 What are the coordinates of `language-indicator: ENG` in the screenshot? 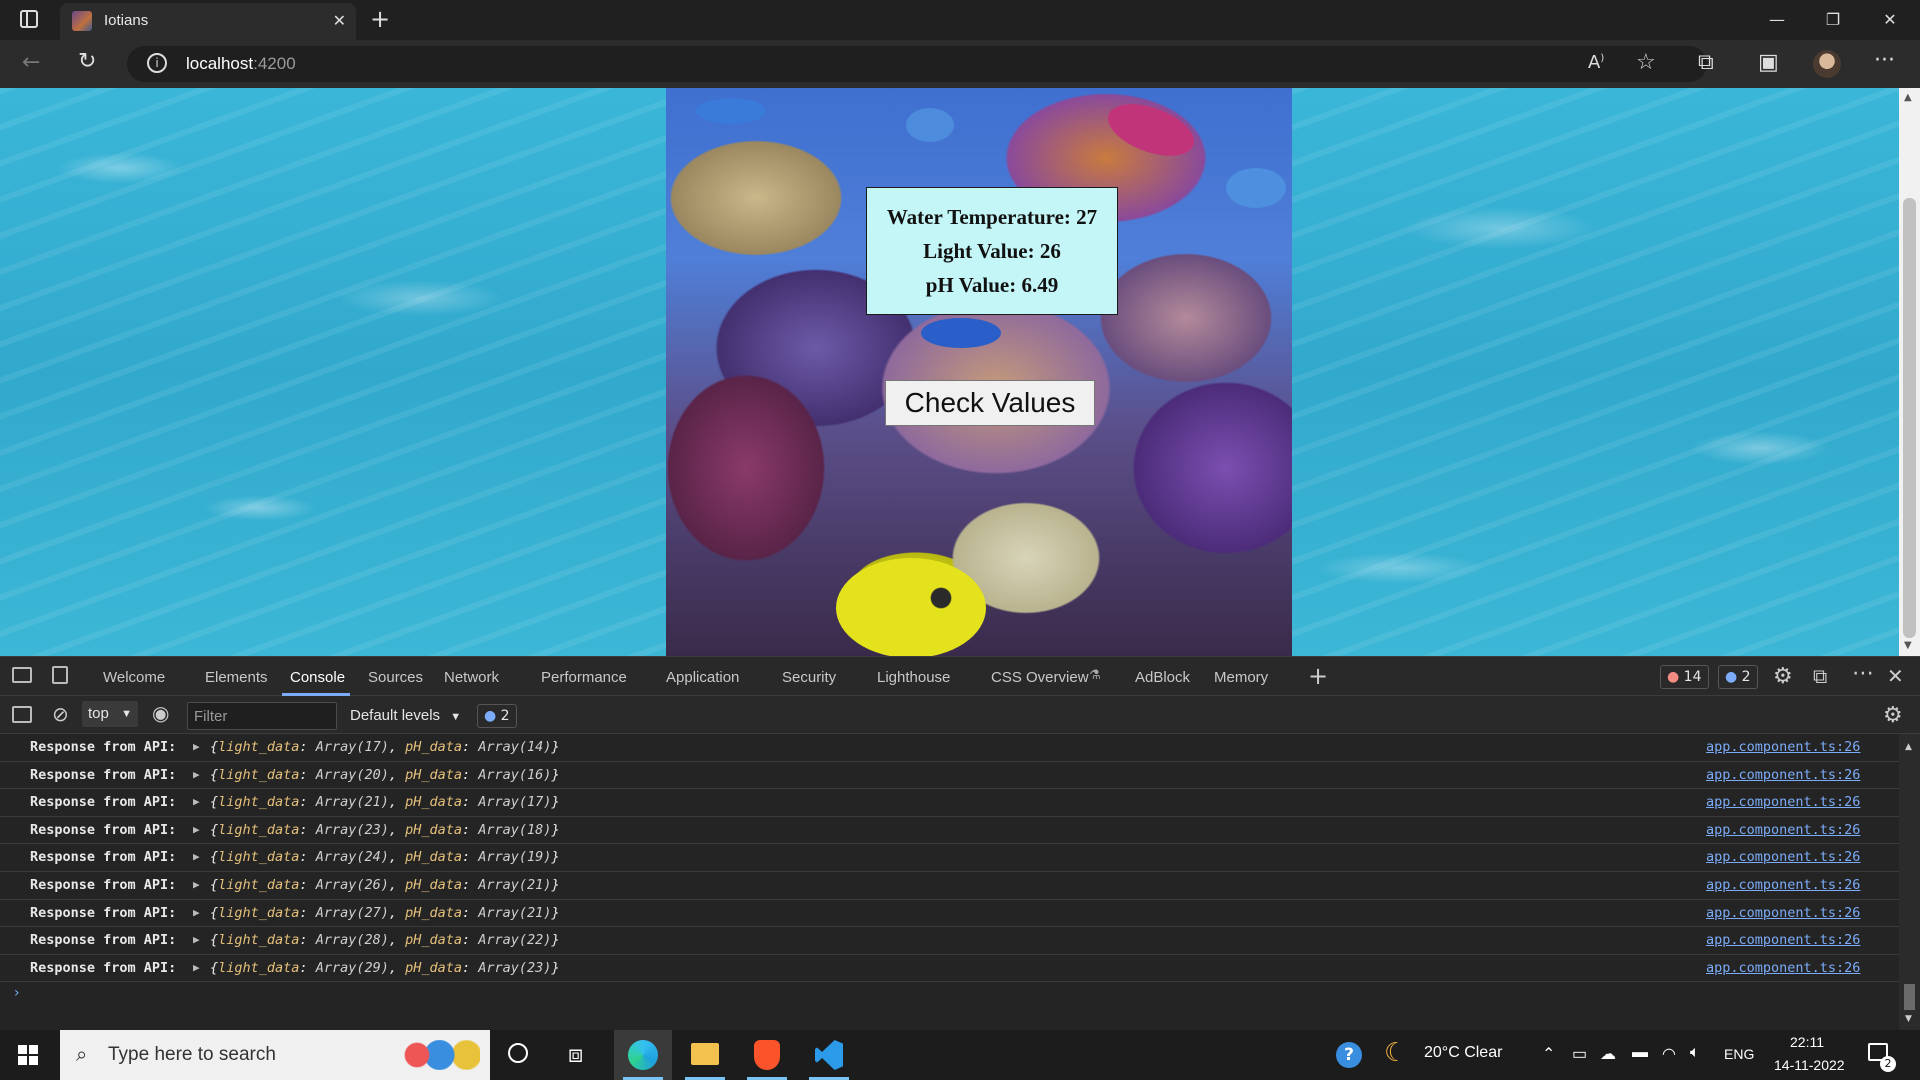 It's located at (1739, 1054).